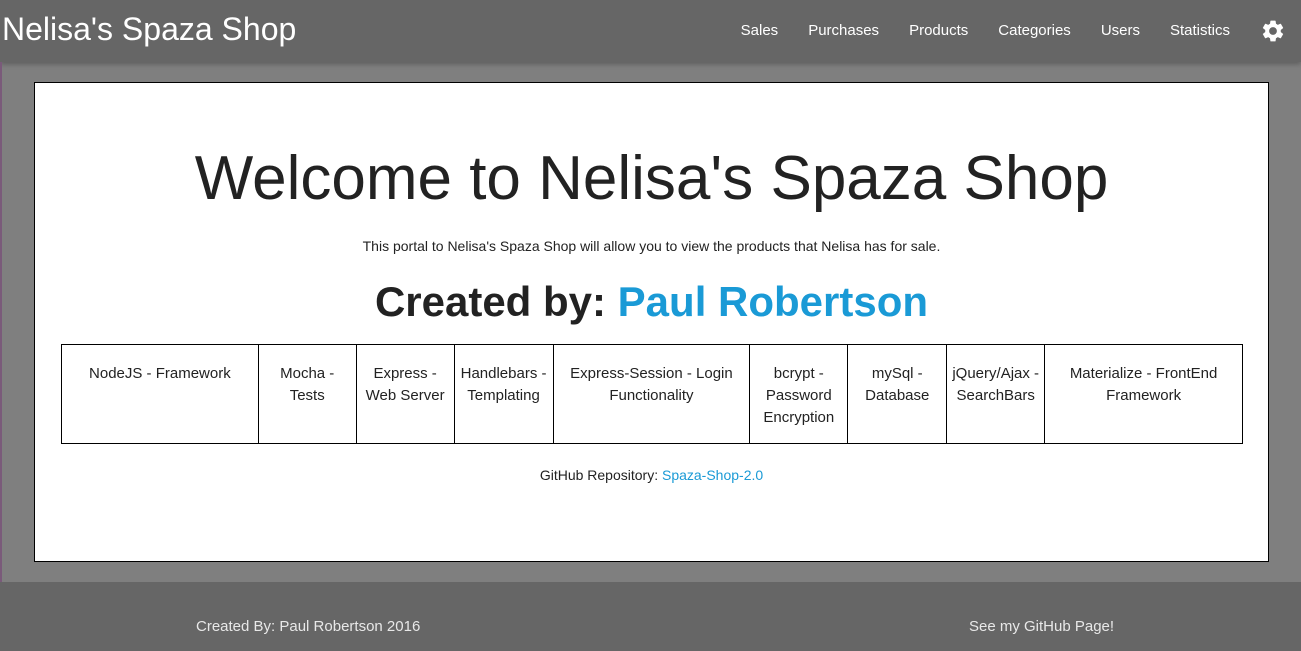 The width and height of the screenshot is (1301, 651). Describe the element at coordinates (405, 394) in the screenshot. I see `tech-cell-express: Express - Web Server` at that location.